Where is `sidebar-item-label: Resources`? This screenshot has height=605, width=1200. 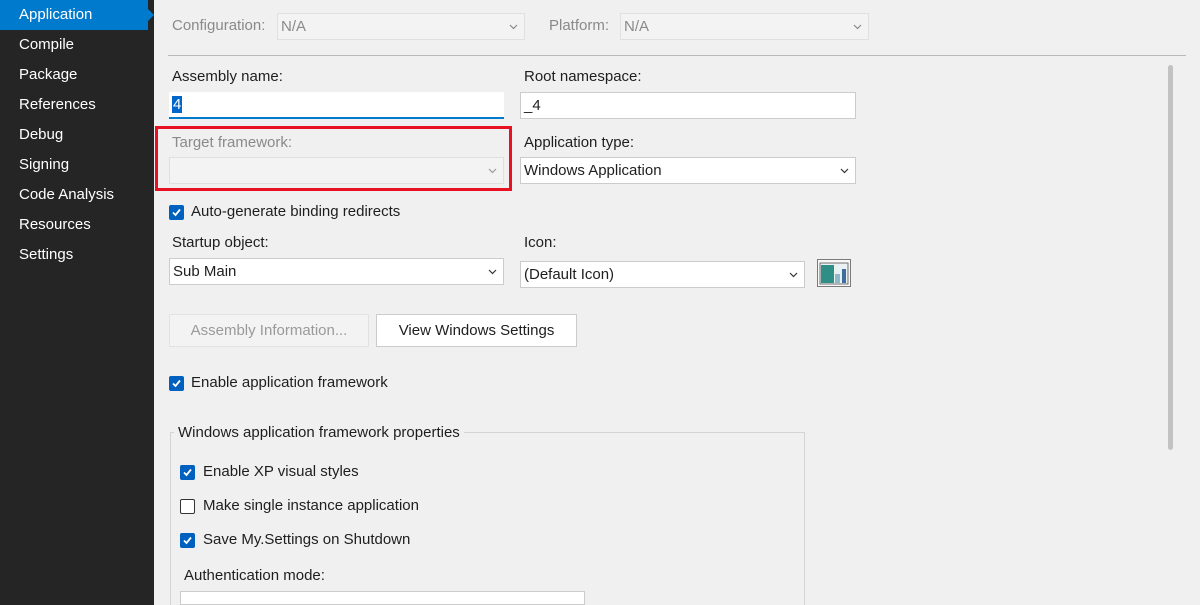
sidebar-item-label: Resources is located at coordinates (55, 224).